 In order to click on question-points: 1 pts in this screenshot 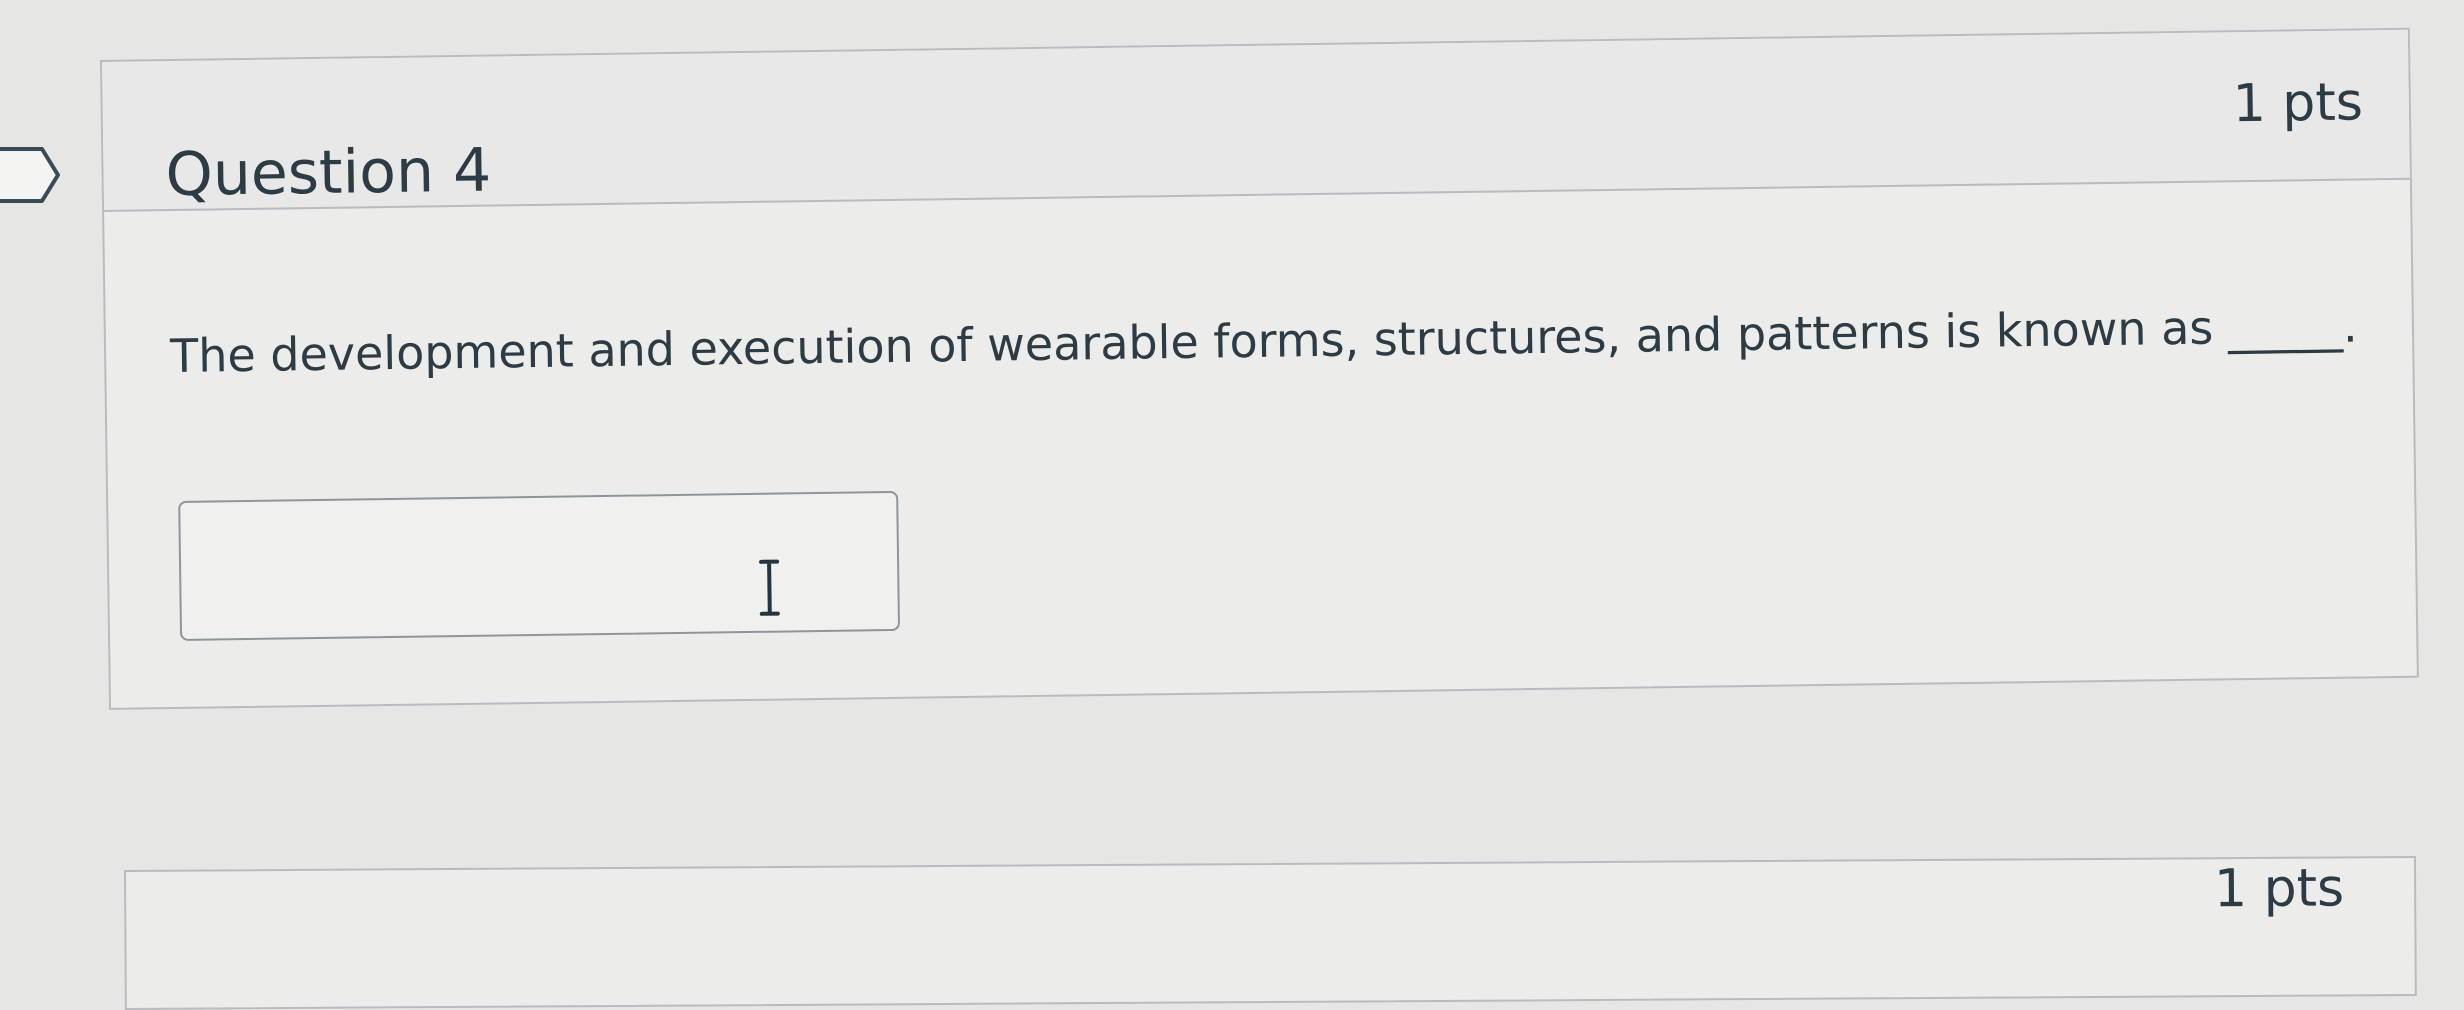, I will do `click(2298, 103)`.